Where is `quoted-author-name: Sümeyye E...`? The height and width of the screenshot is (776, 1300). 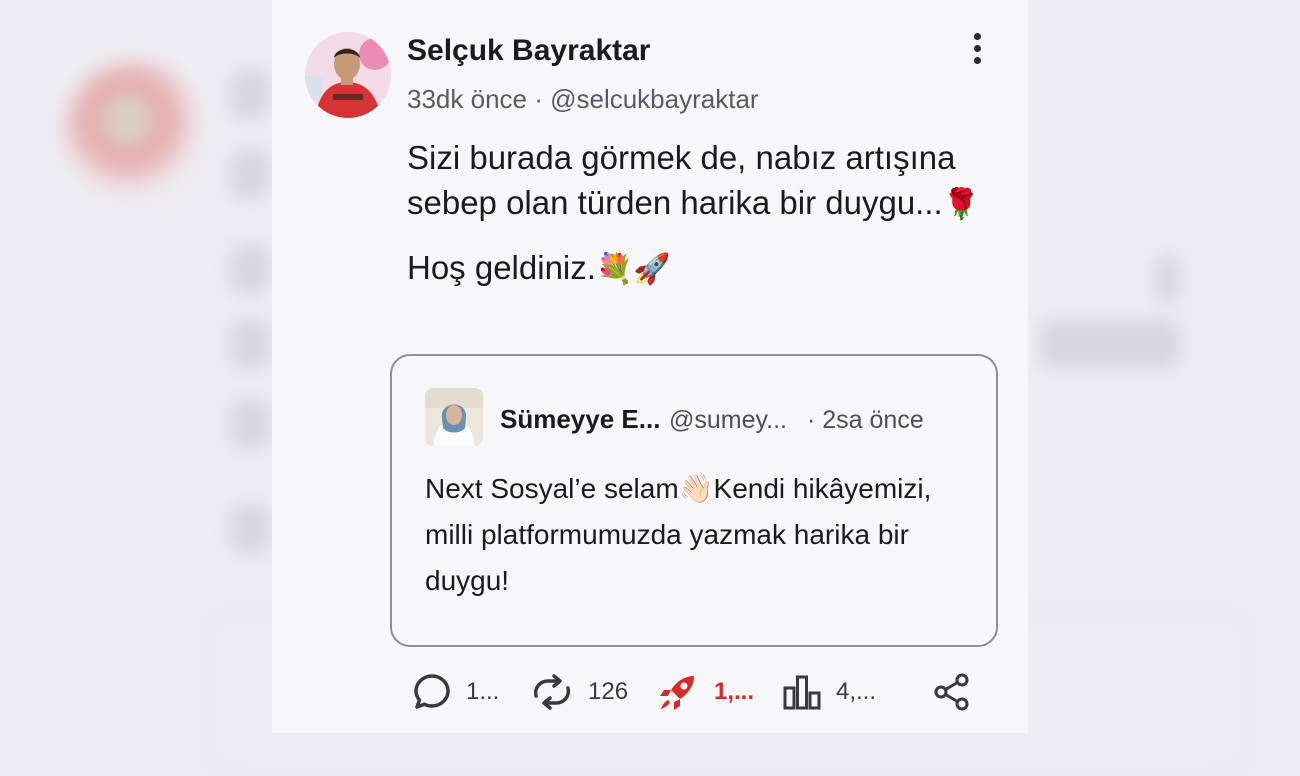
quoted-author-name: Sümeyye E... is located at coordinates (580, 419).